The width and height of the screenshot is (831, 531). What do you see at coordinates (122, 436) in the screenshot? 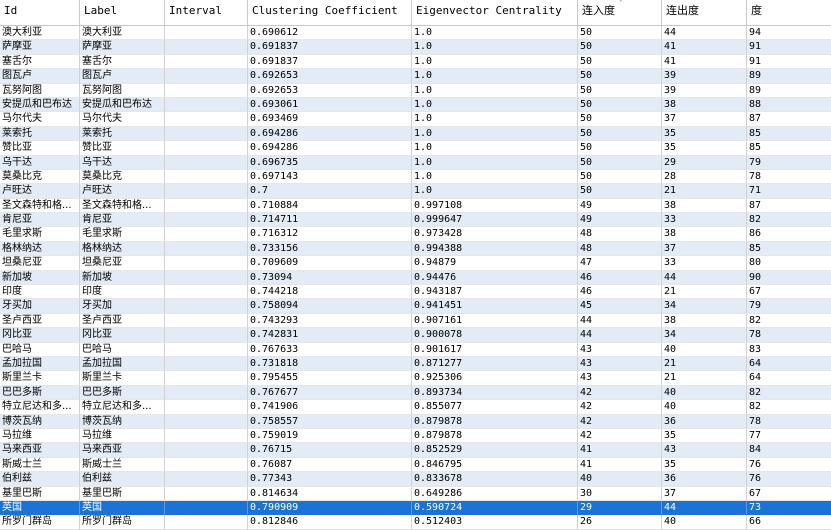
I see `table-cell: 马拉维` at bounding box center [122, 436].